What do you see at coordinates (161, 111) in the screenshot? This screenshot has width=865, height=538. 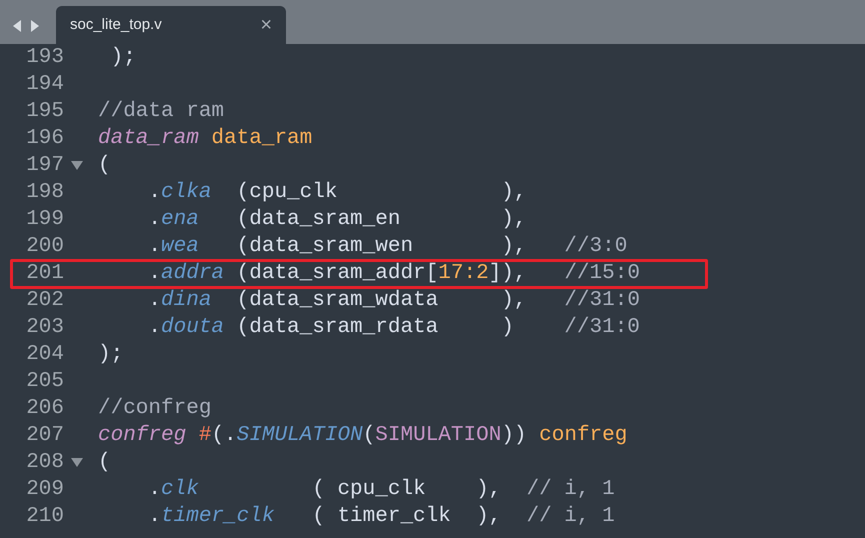 I see `code-line: //data ram` at bounding box center [161, 111].